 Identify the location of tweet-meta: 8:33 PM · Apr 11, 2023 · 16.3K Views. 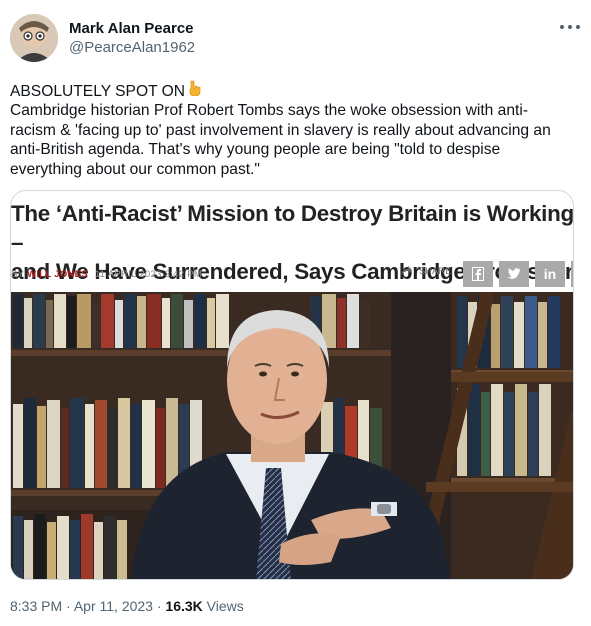
(127, 606).